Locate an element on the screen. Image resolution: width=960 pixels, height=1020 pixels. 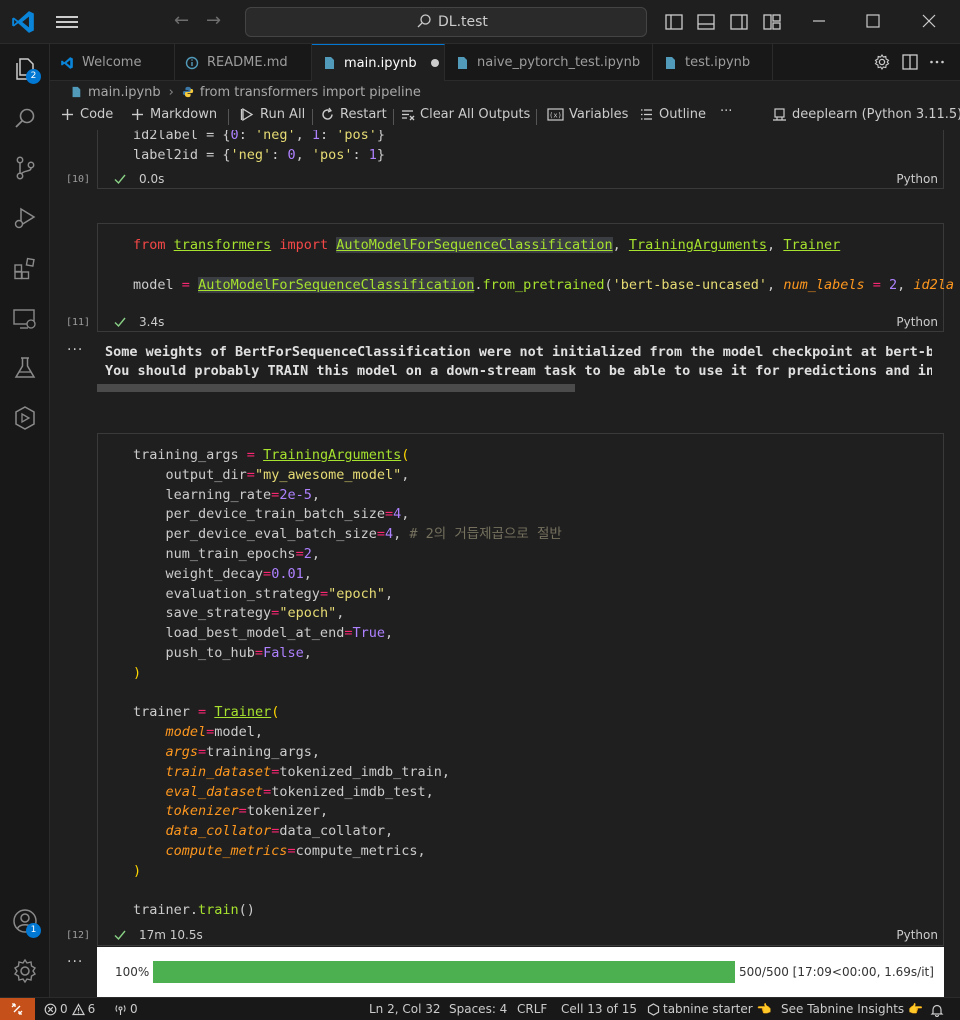
variables-icon: (x) is located at coordinates (555, 114).